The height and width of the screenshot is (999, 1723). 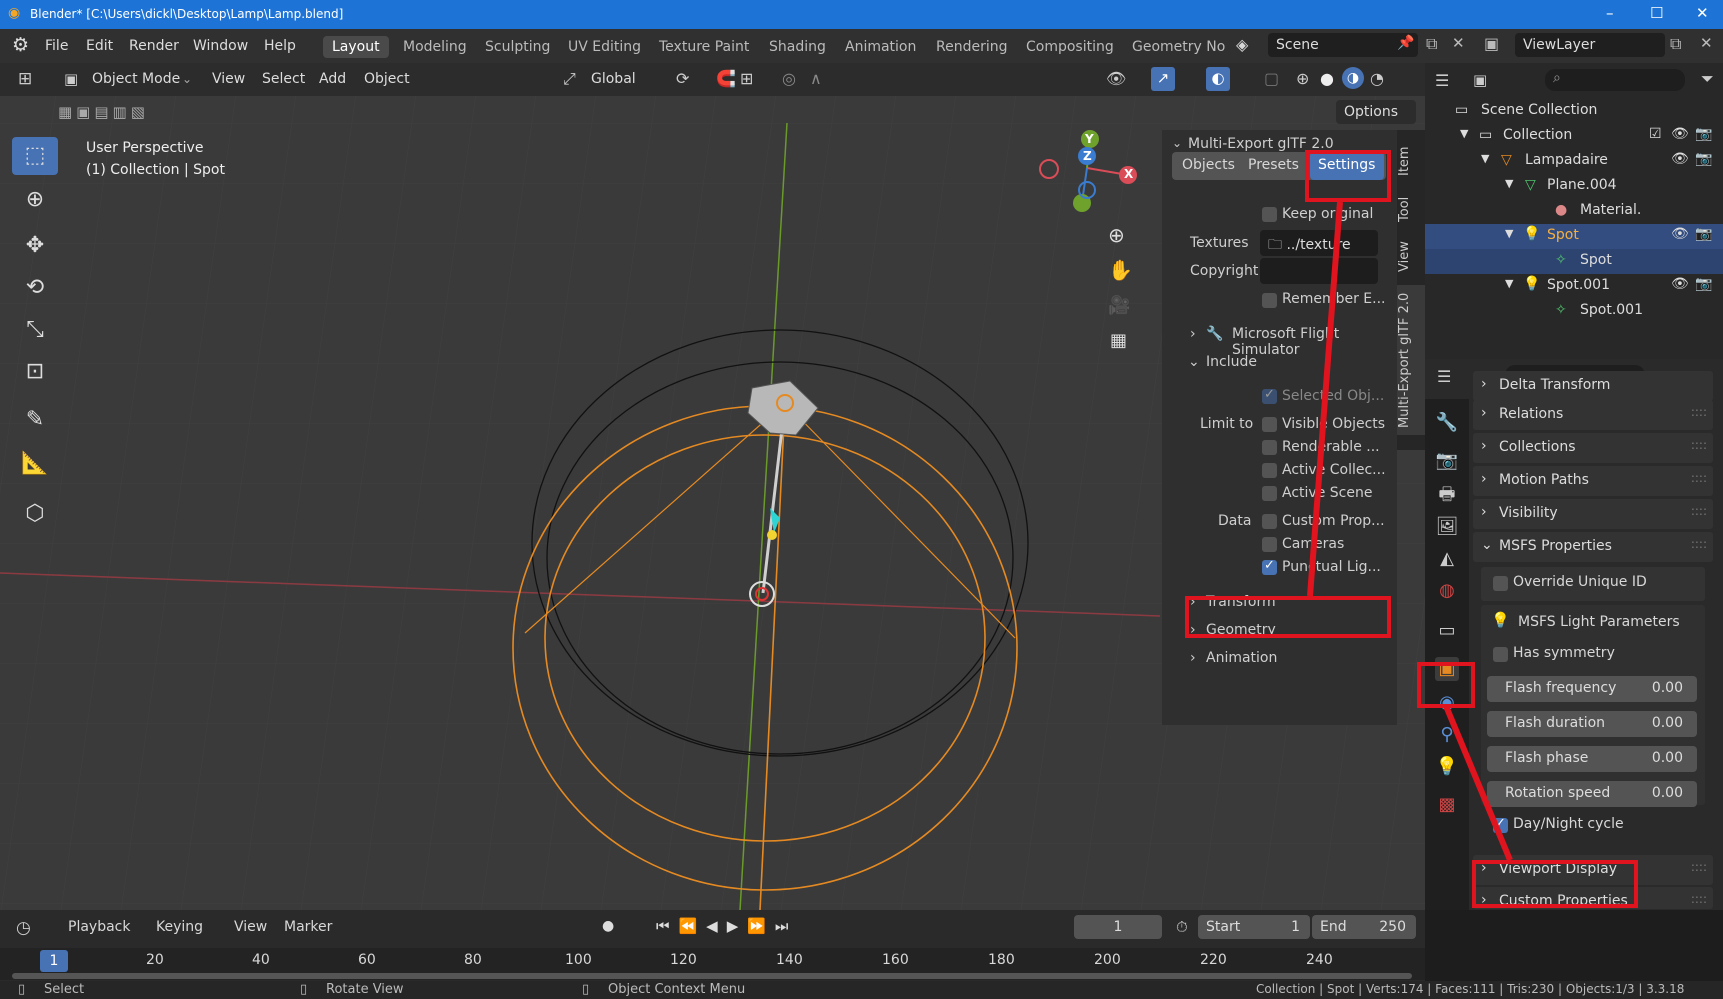 I want to click on tab-layout: Layout, so click(x=356, y=47).